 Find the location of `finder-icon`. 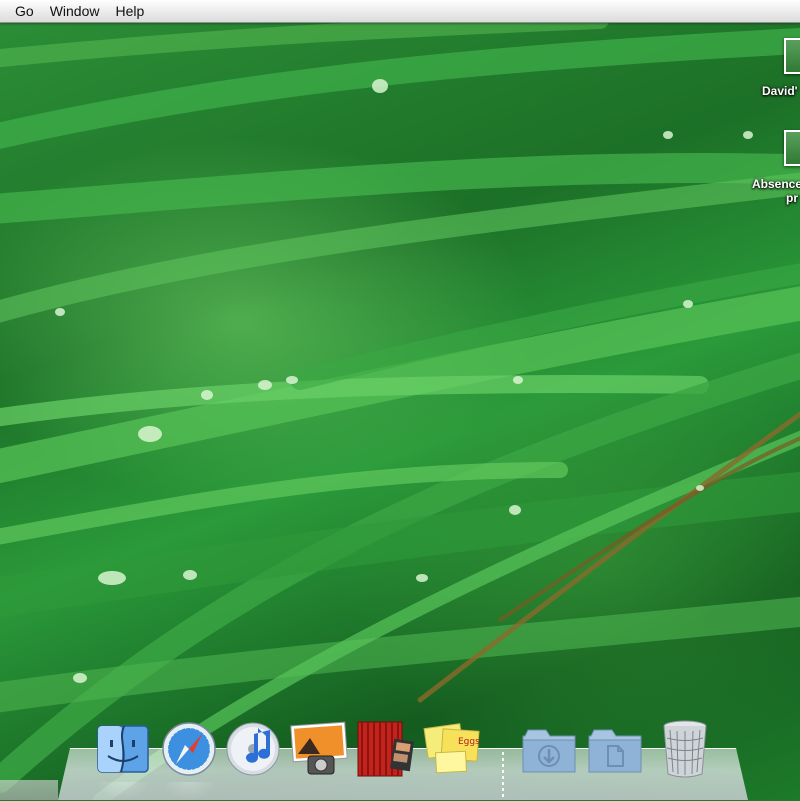

finder-icon is located at coordinates (123, 749).